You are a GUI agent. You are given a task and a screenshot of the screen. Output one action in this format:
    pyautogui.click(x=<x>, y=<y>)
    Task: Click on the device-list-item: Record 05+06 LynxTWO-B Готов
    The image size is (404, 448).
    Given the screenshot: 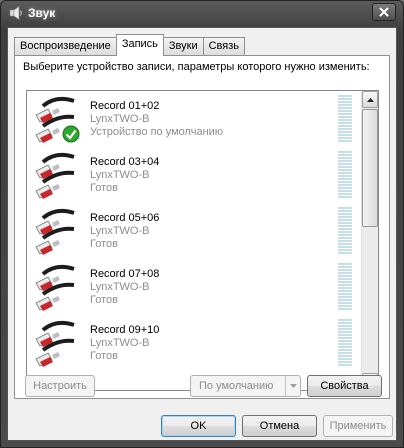 What is the action you would take?
    pyautogui.click(x=194, y=231)
    